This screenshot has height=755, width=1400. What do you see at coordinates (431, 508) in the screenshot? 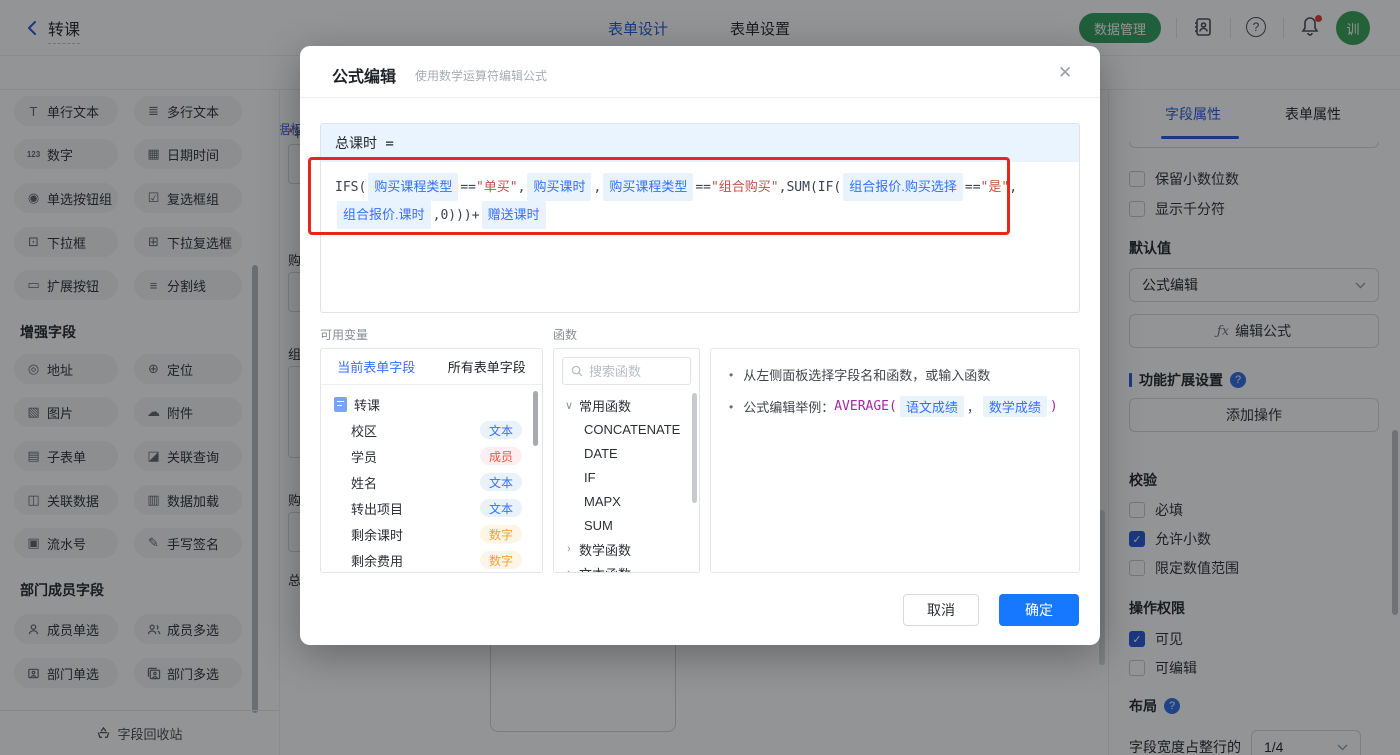
I see `variable-item: 转出项目 文本` at bounding box center [431, 508].